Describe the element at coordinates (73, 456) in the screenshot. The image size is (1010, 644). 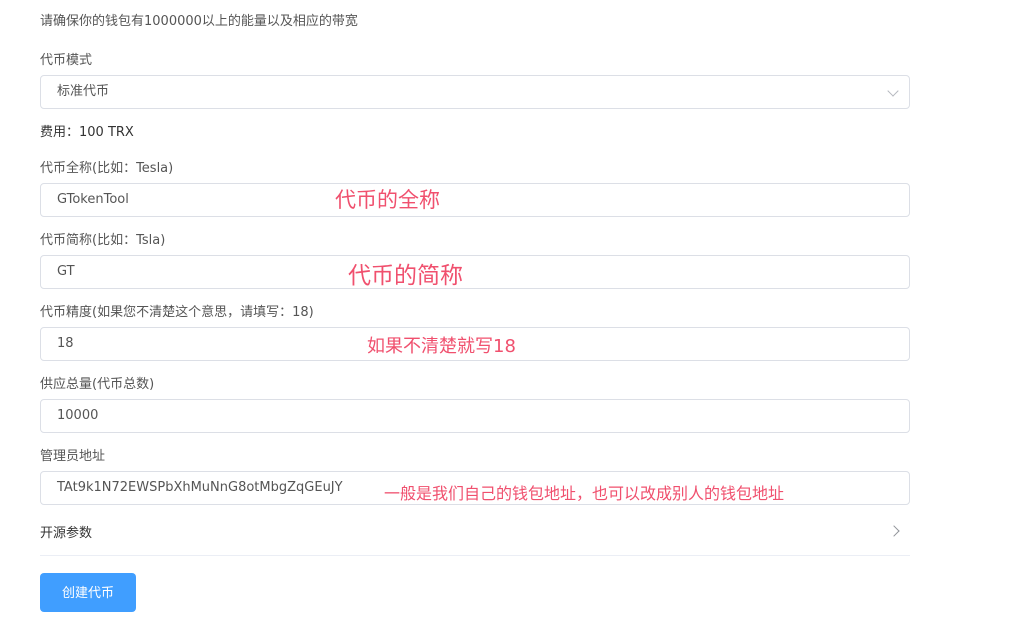
I see `owner-label: 管理员地址` at that location.